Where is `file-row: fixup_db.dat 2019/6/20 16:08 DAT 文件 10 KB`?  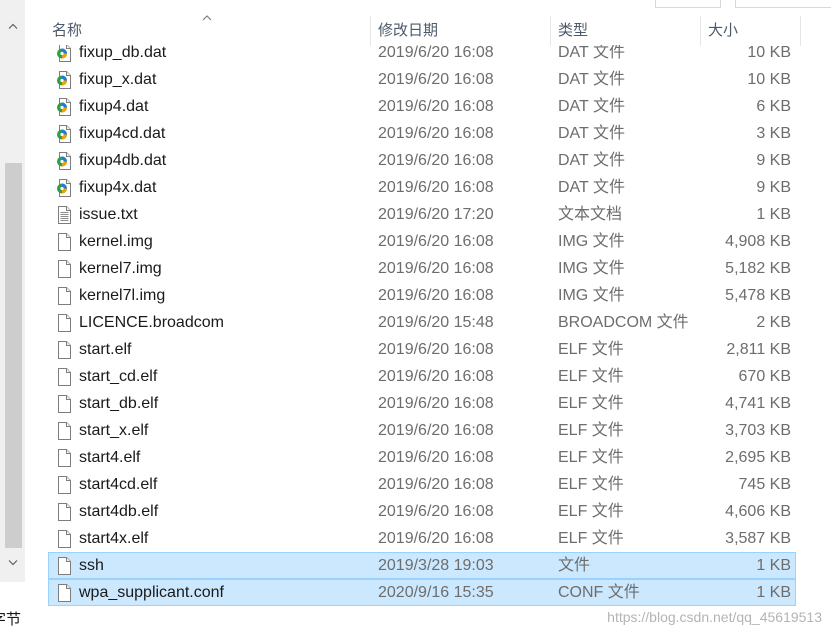 file-row: fixup_db.dat 2019/6/20 16:08 DAT 文件 10 KB is located at coordinates (422, 55).